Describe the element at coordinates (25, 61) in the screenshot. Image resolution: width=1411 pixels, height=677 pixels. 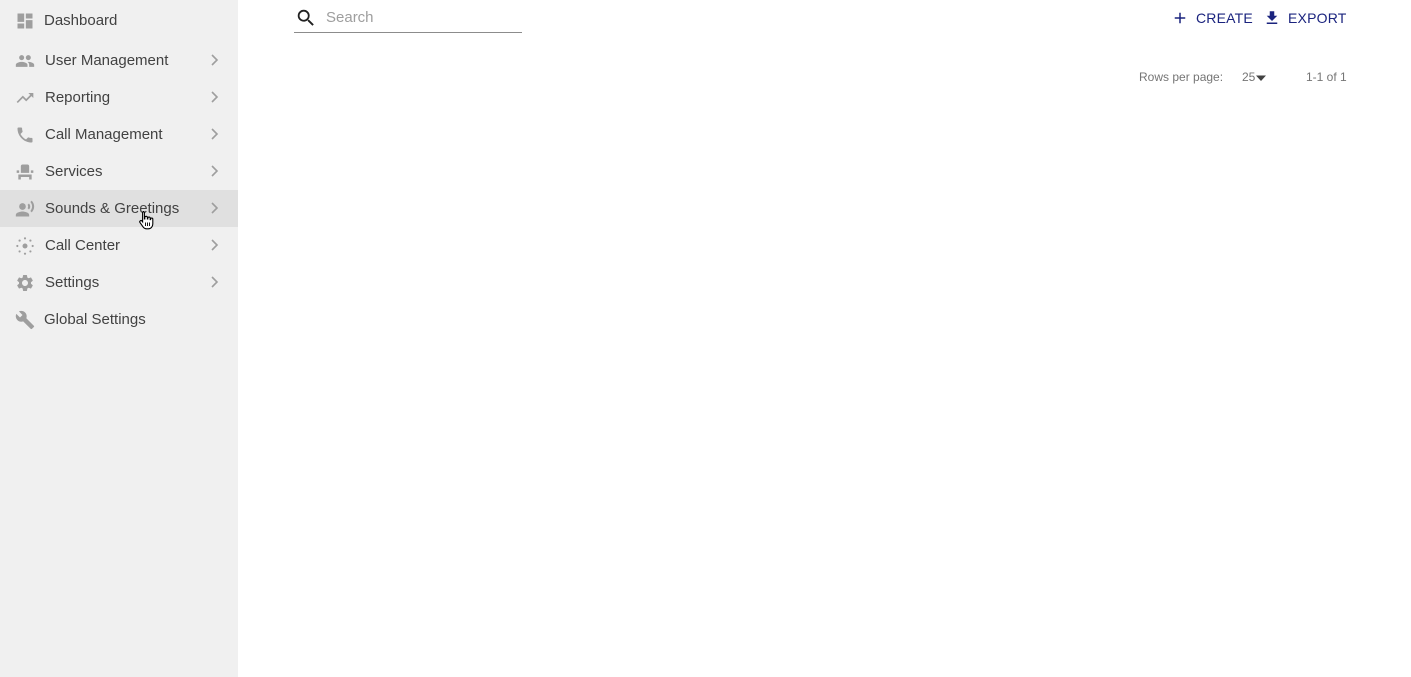
I see `people-icon` at that location.